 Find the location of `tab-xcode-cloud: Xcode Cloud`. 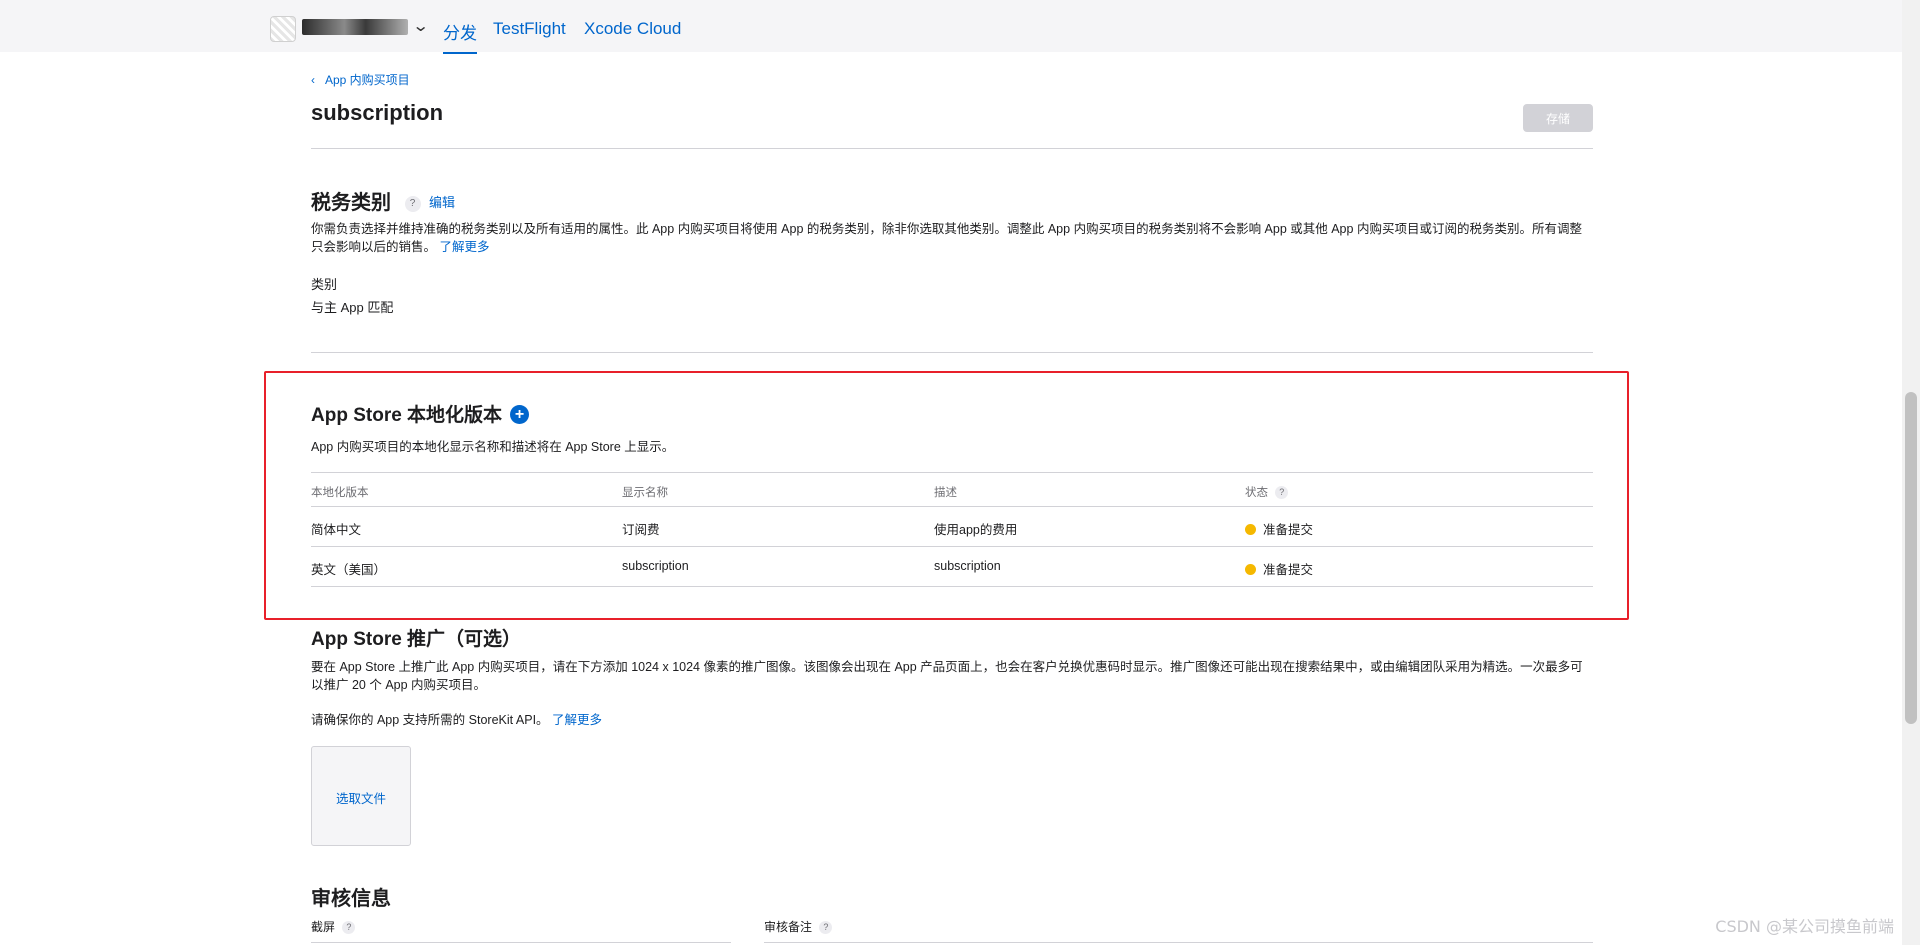

tab-xcode-cloud: Xcode Cloud is located at coordinates (632, 29).